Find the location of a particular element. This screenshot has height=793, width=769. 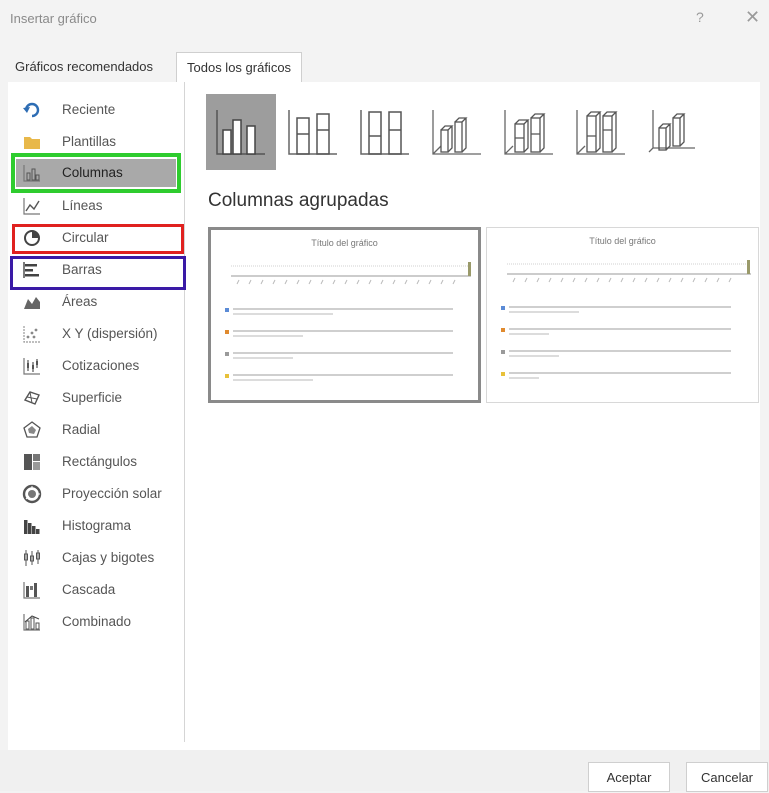

category-label: Combinado is located at coordinates (97, 621).